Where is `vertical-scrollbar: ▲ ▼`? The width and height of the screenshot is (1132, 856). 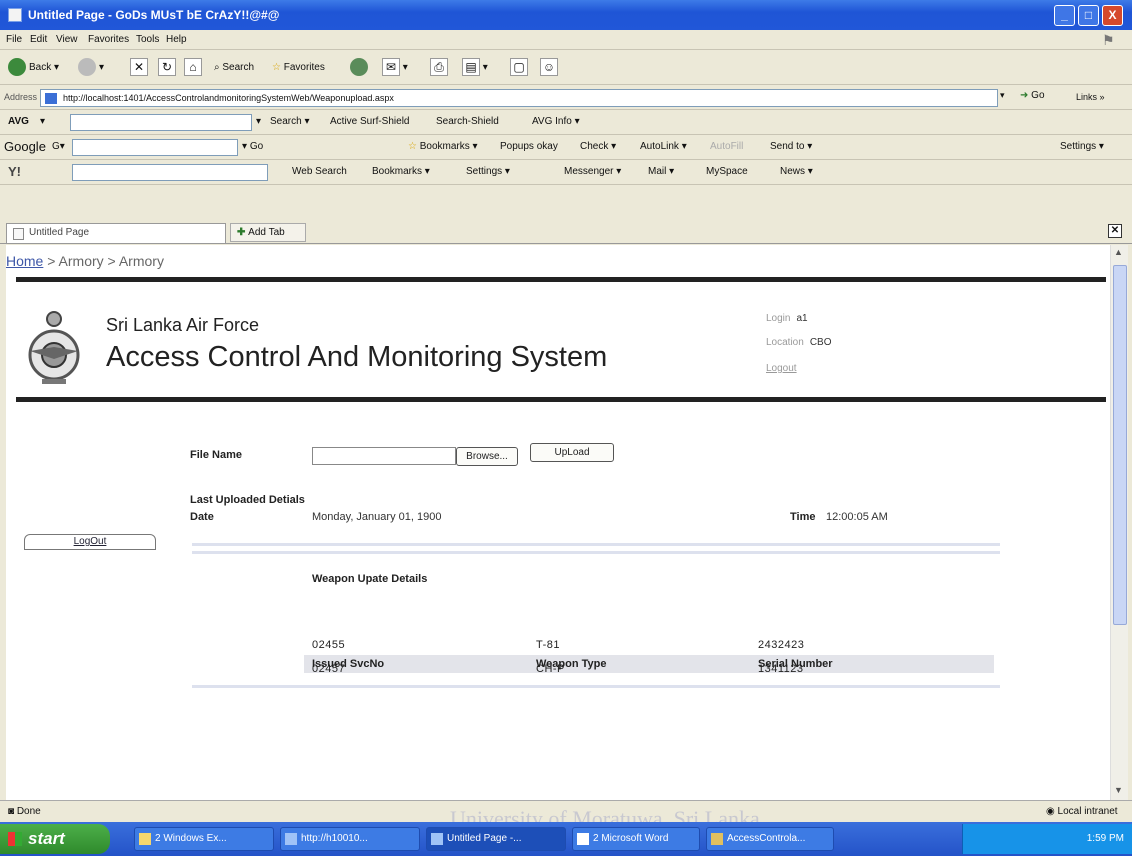
vertical-scrollbar: ▲ ▼ is located at coordinates (1119, 522).